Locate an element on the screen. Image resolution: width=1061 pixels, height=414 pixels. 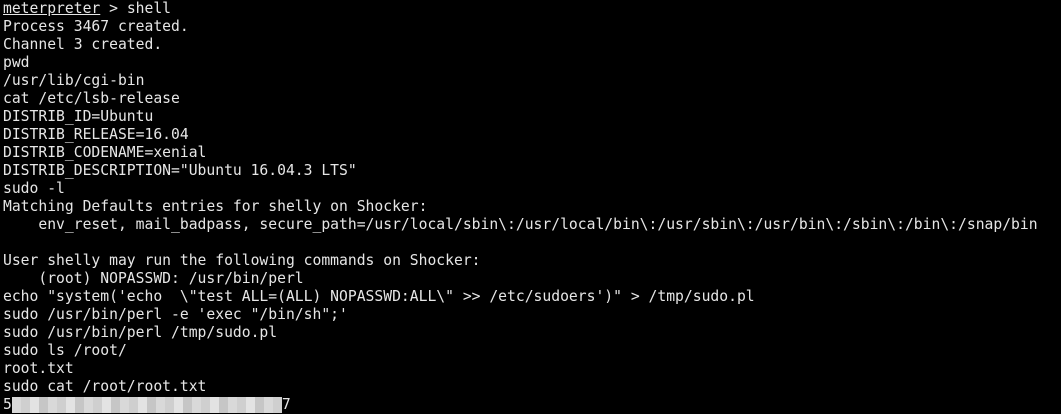
prompt-line: meterpreter > shell is located at coordinates (532, 9).